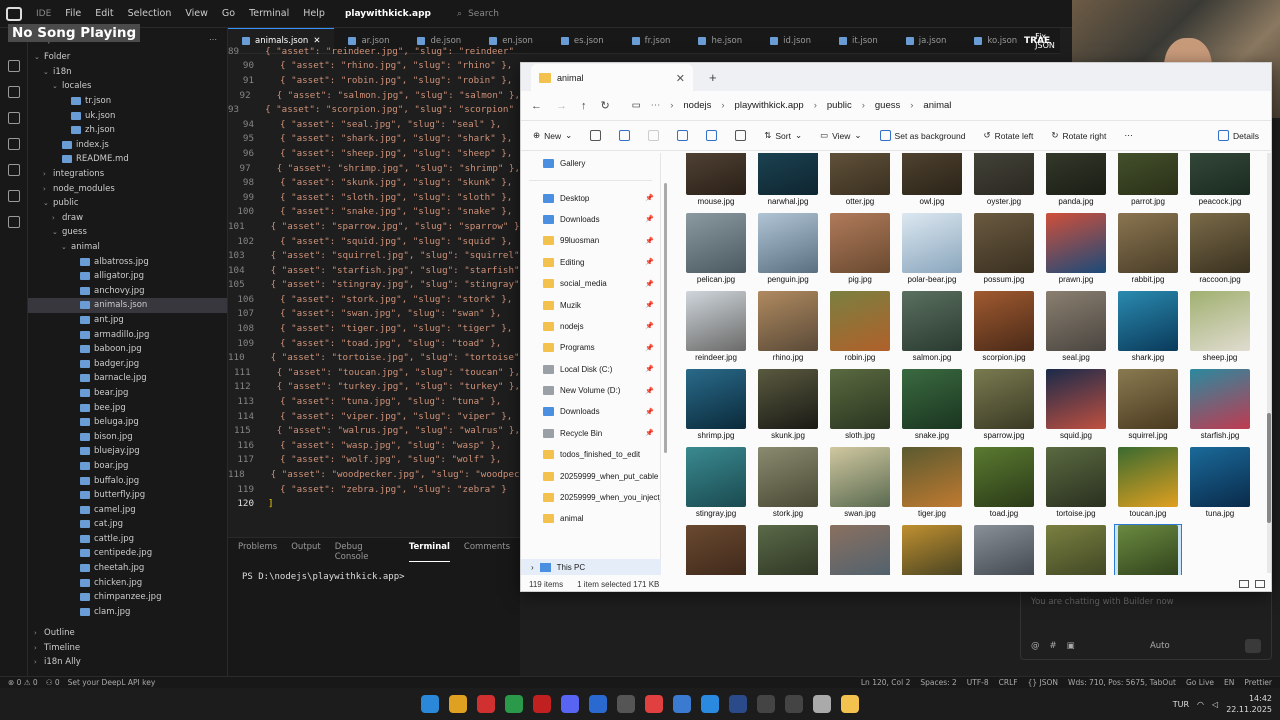 The height and width of the screenshot is (720, 1280). I want to click on panel-tab-terminal: Terminal, so click(429, 552).